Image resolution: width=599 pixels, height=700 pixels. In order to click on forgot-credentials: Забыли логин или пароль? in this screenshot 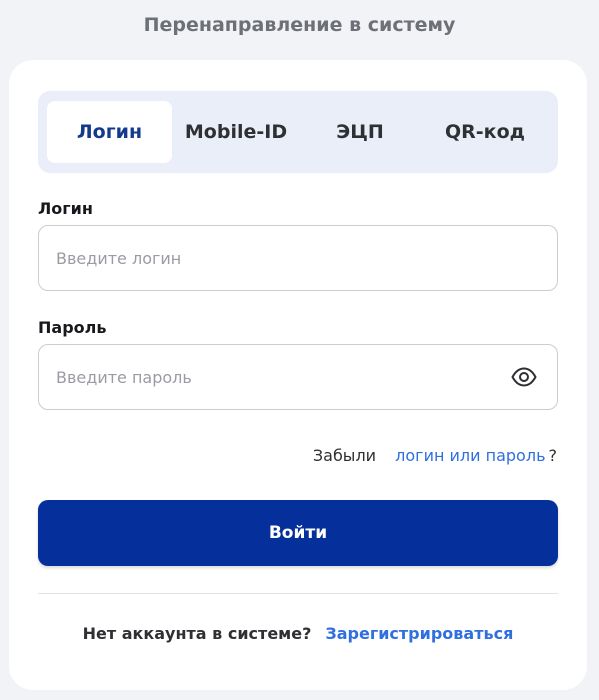, I will do `click(435, 455)`.